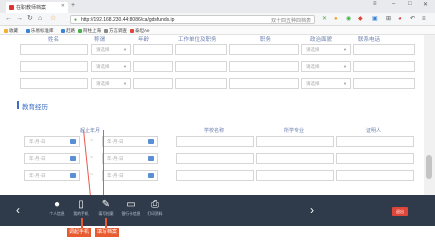  What do you see at coordinates (8, 19) in the screenshot?
I see `back-icon: ←` at bounding box center [8, 19].